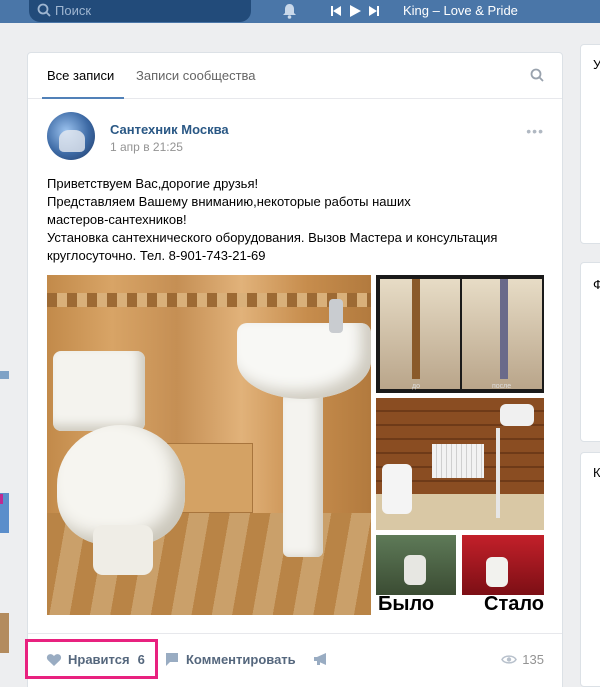 This screenshot has width=600, height=687. What do you see at coordinates (241, 659) in the screenshot?
I see `comment-label: Комментировать` at bounding box center [241, 659].